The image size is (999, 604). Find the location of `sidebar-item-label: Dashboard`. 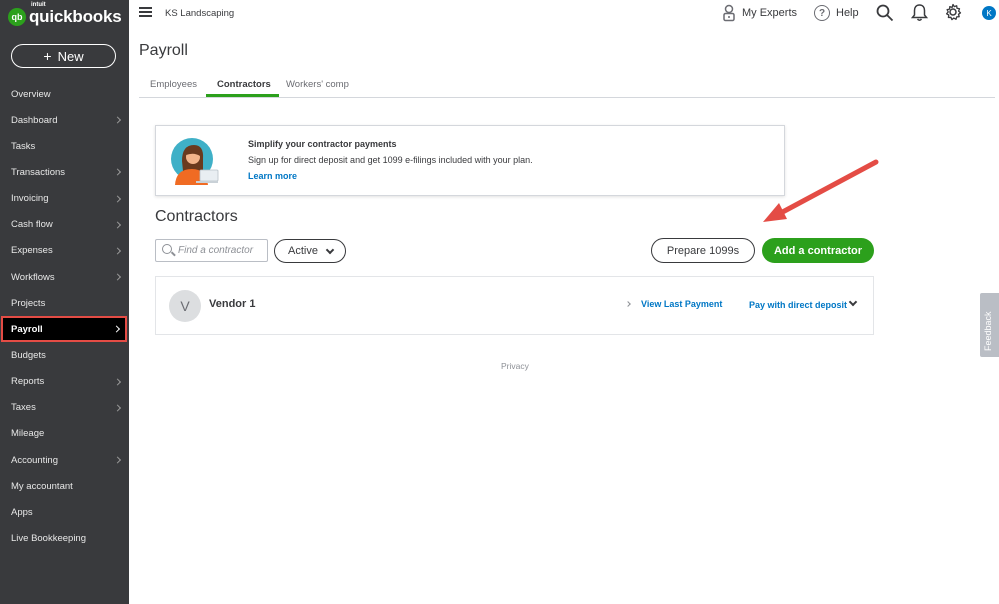

sidebar-item-label: Dashboard is located at coordinates (34, 120).